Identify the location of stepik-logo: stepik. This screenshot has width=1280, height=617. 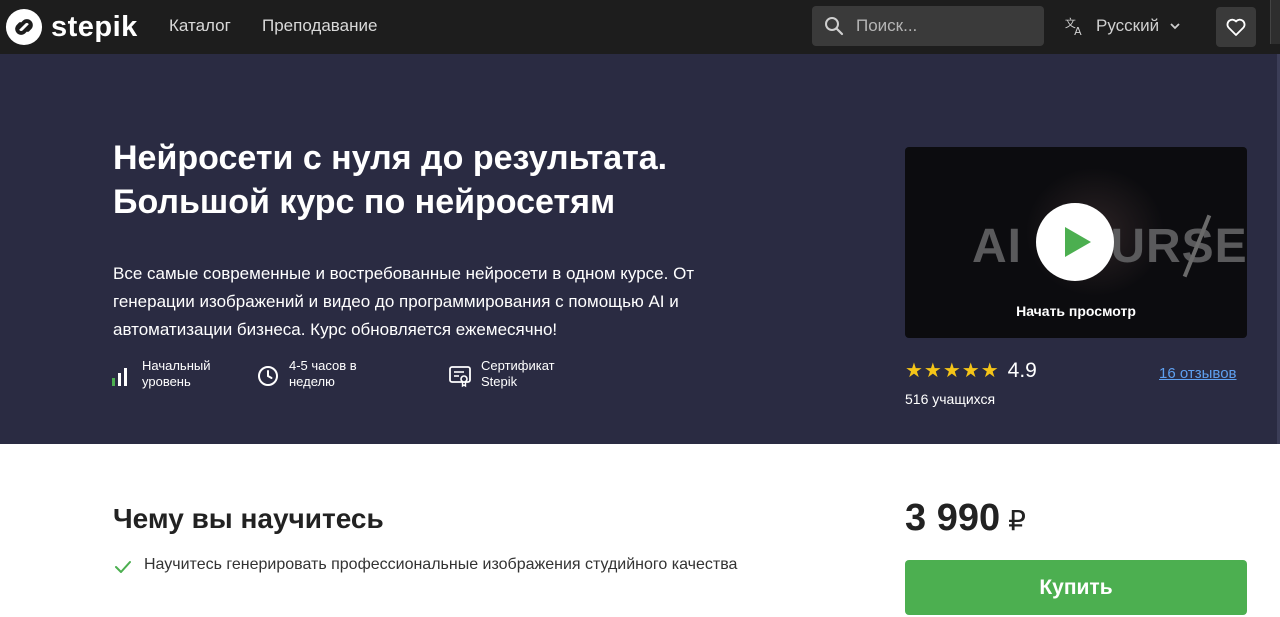
(71, 27).